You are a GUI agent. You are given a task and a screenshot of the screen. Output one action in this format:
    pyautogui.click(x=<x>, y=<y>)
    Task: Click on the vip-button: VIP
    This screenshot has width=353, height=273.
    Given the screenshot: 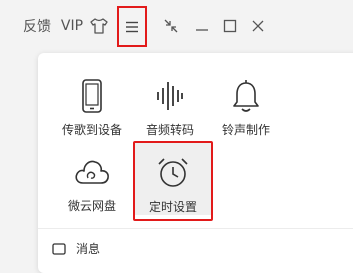 What is the action you would take?
    pyautogui.click(x=72, y=26)
    